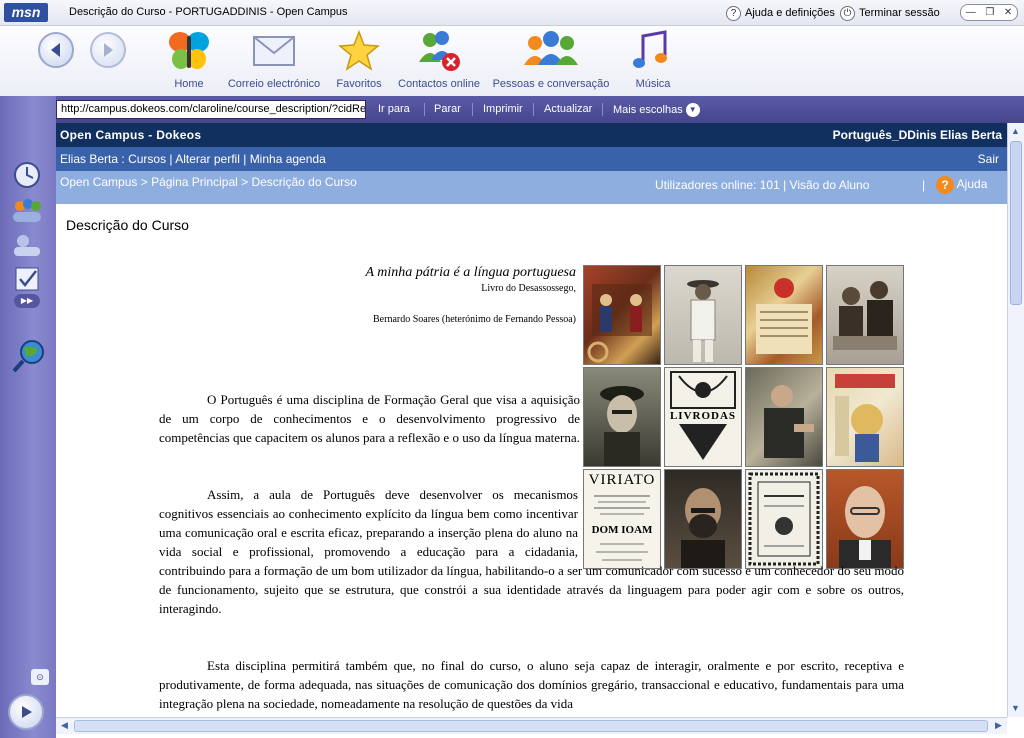  Describe the element at coordinates (503, 109) in the screenshot. I see `print-button: Imprimir` at that location.